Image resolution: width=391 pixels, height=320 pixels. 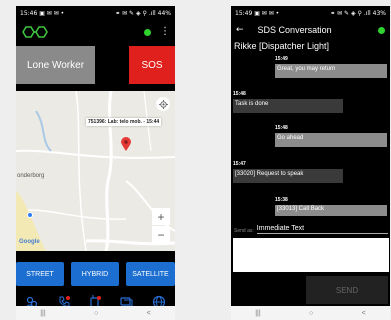 I want to click on message-bubble-outgoing: Great, you may return, so click(x=331, y=71).